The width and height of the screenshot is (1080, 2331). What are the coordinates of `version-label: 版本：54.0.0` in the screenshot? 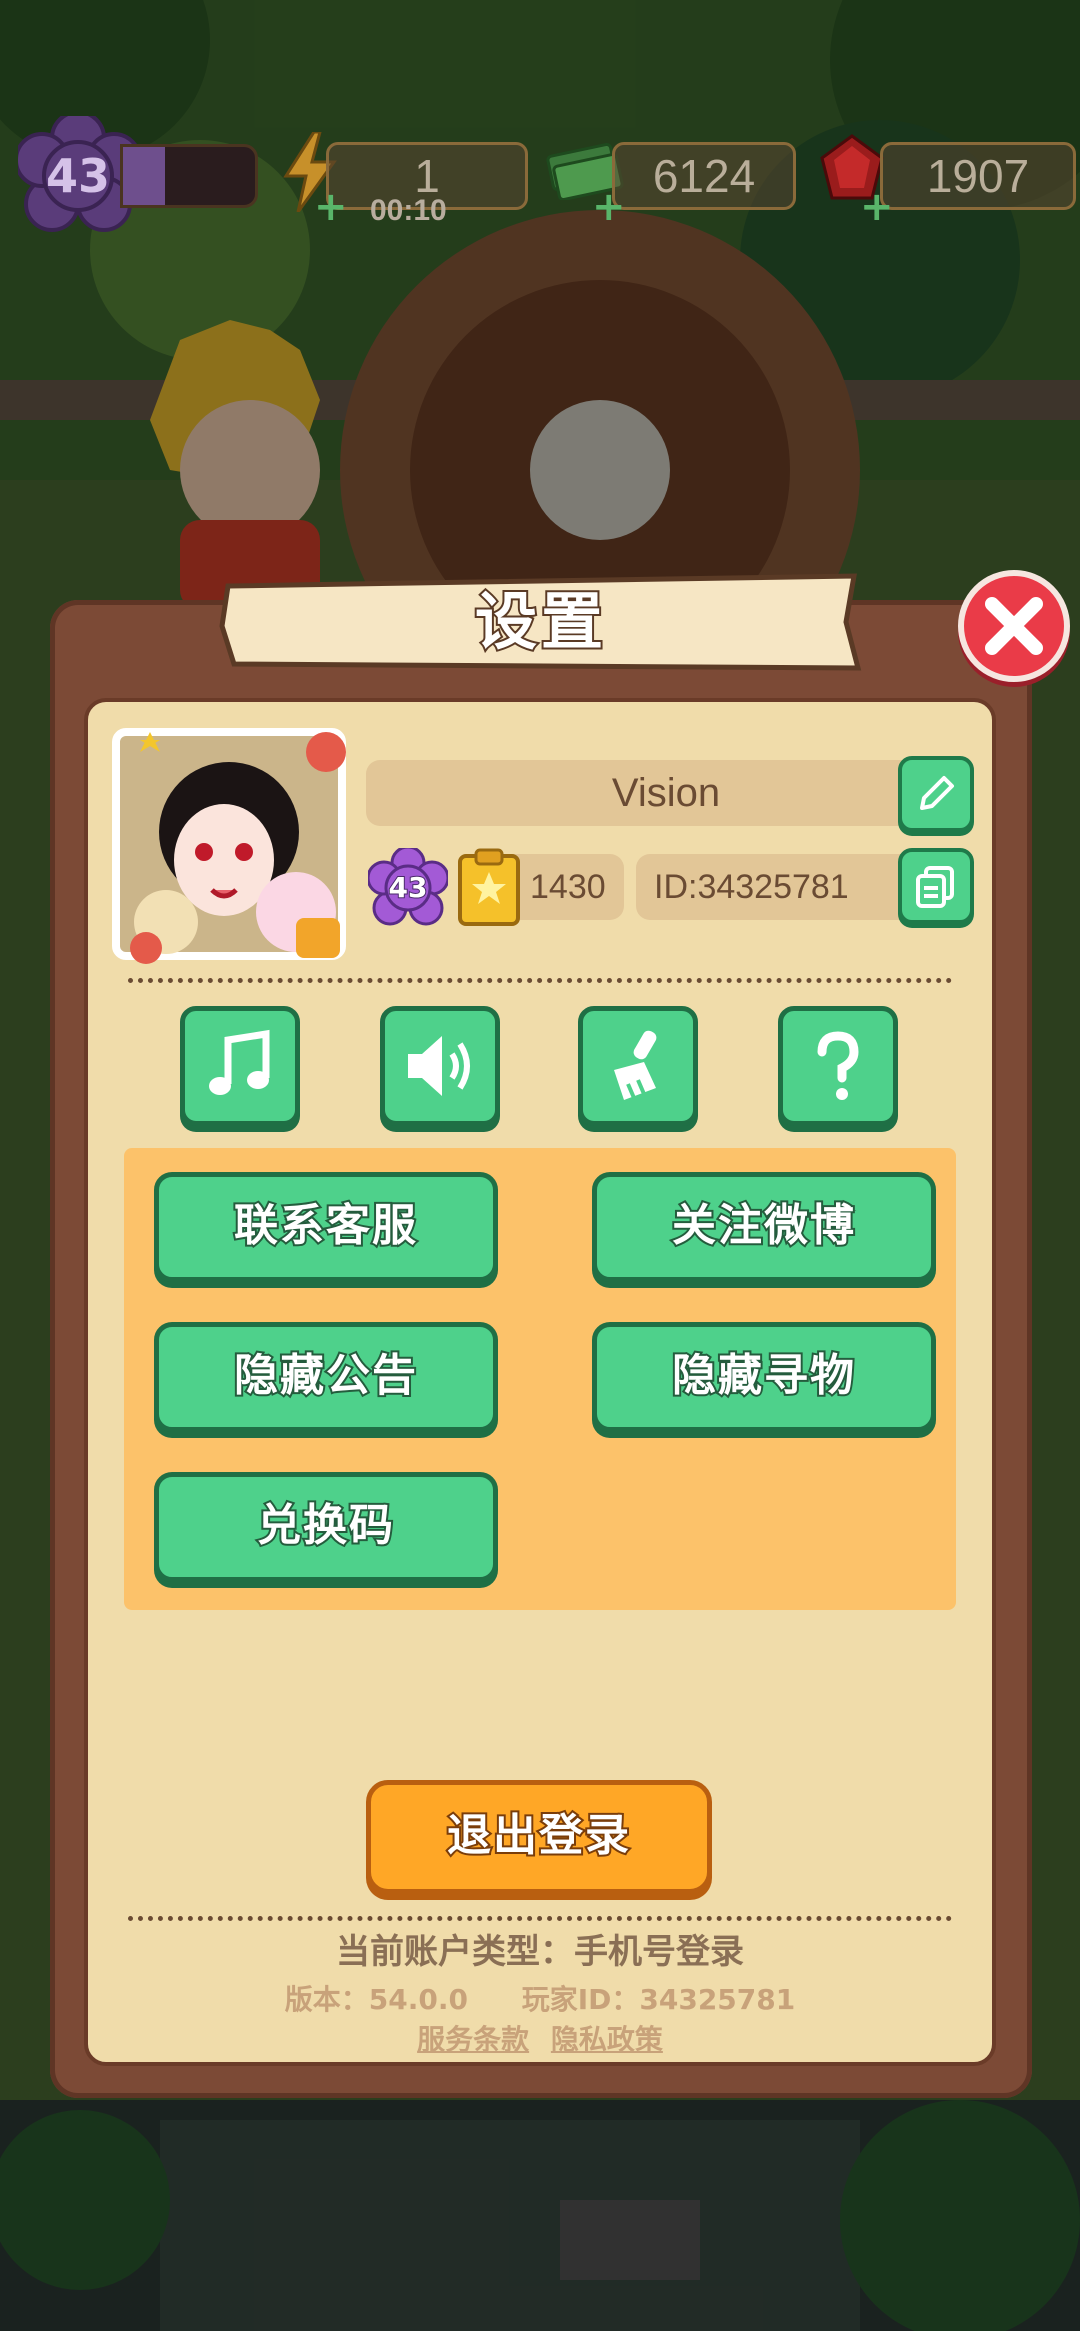 It's located at (376, 1999).